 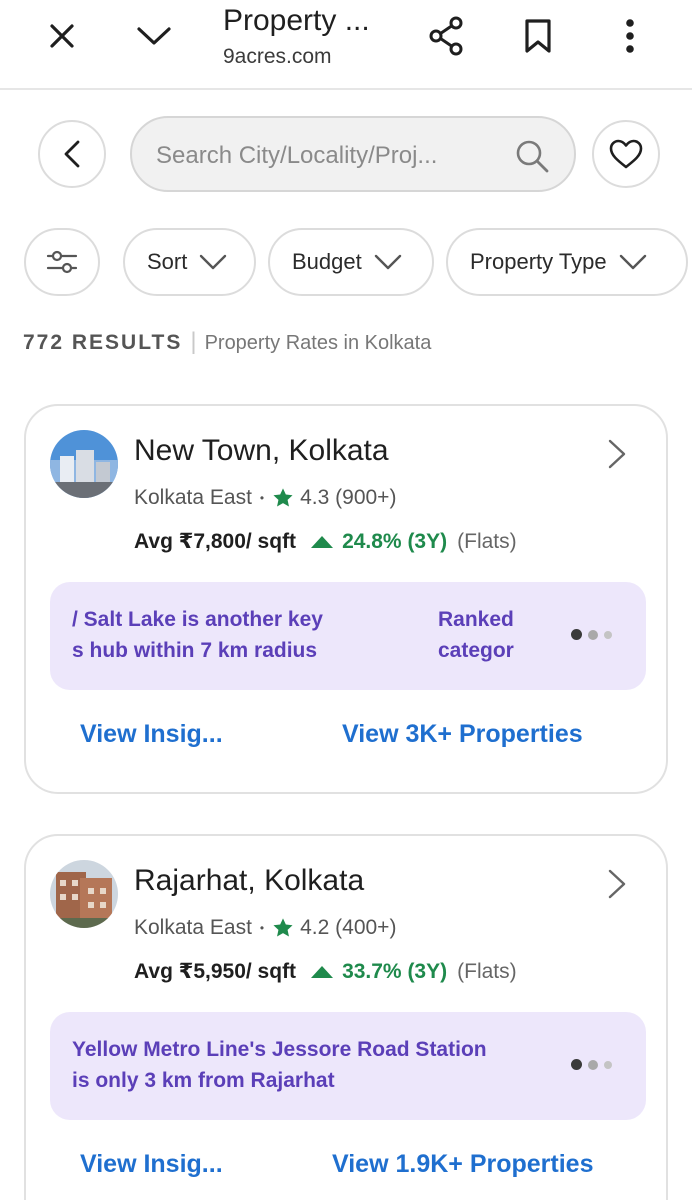 I want to click on budget-label: Budget, so click(x=327, y=261).